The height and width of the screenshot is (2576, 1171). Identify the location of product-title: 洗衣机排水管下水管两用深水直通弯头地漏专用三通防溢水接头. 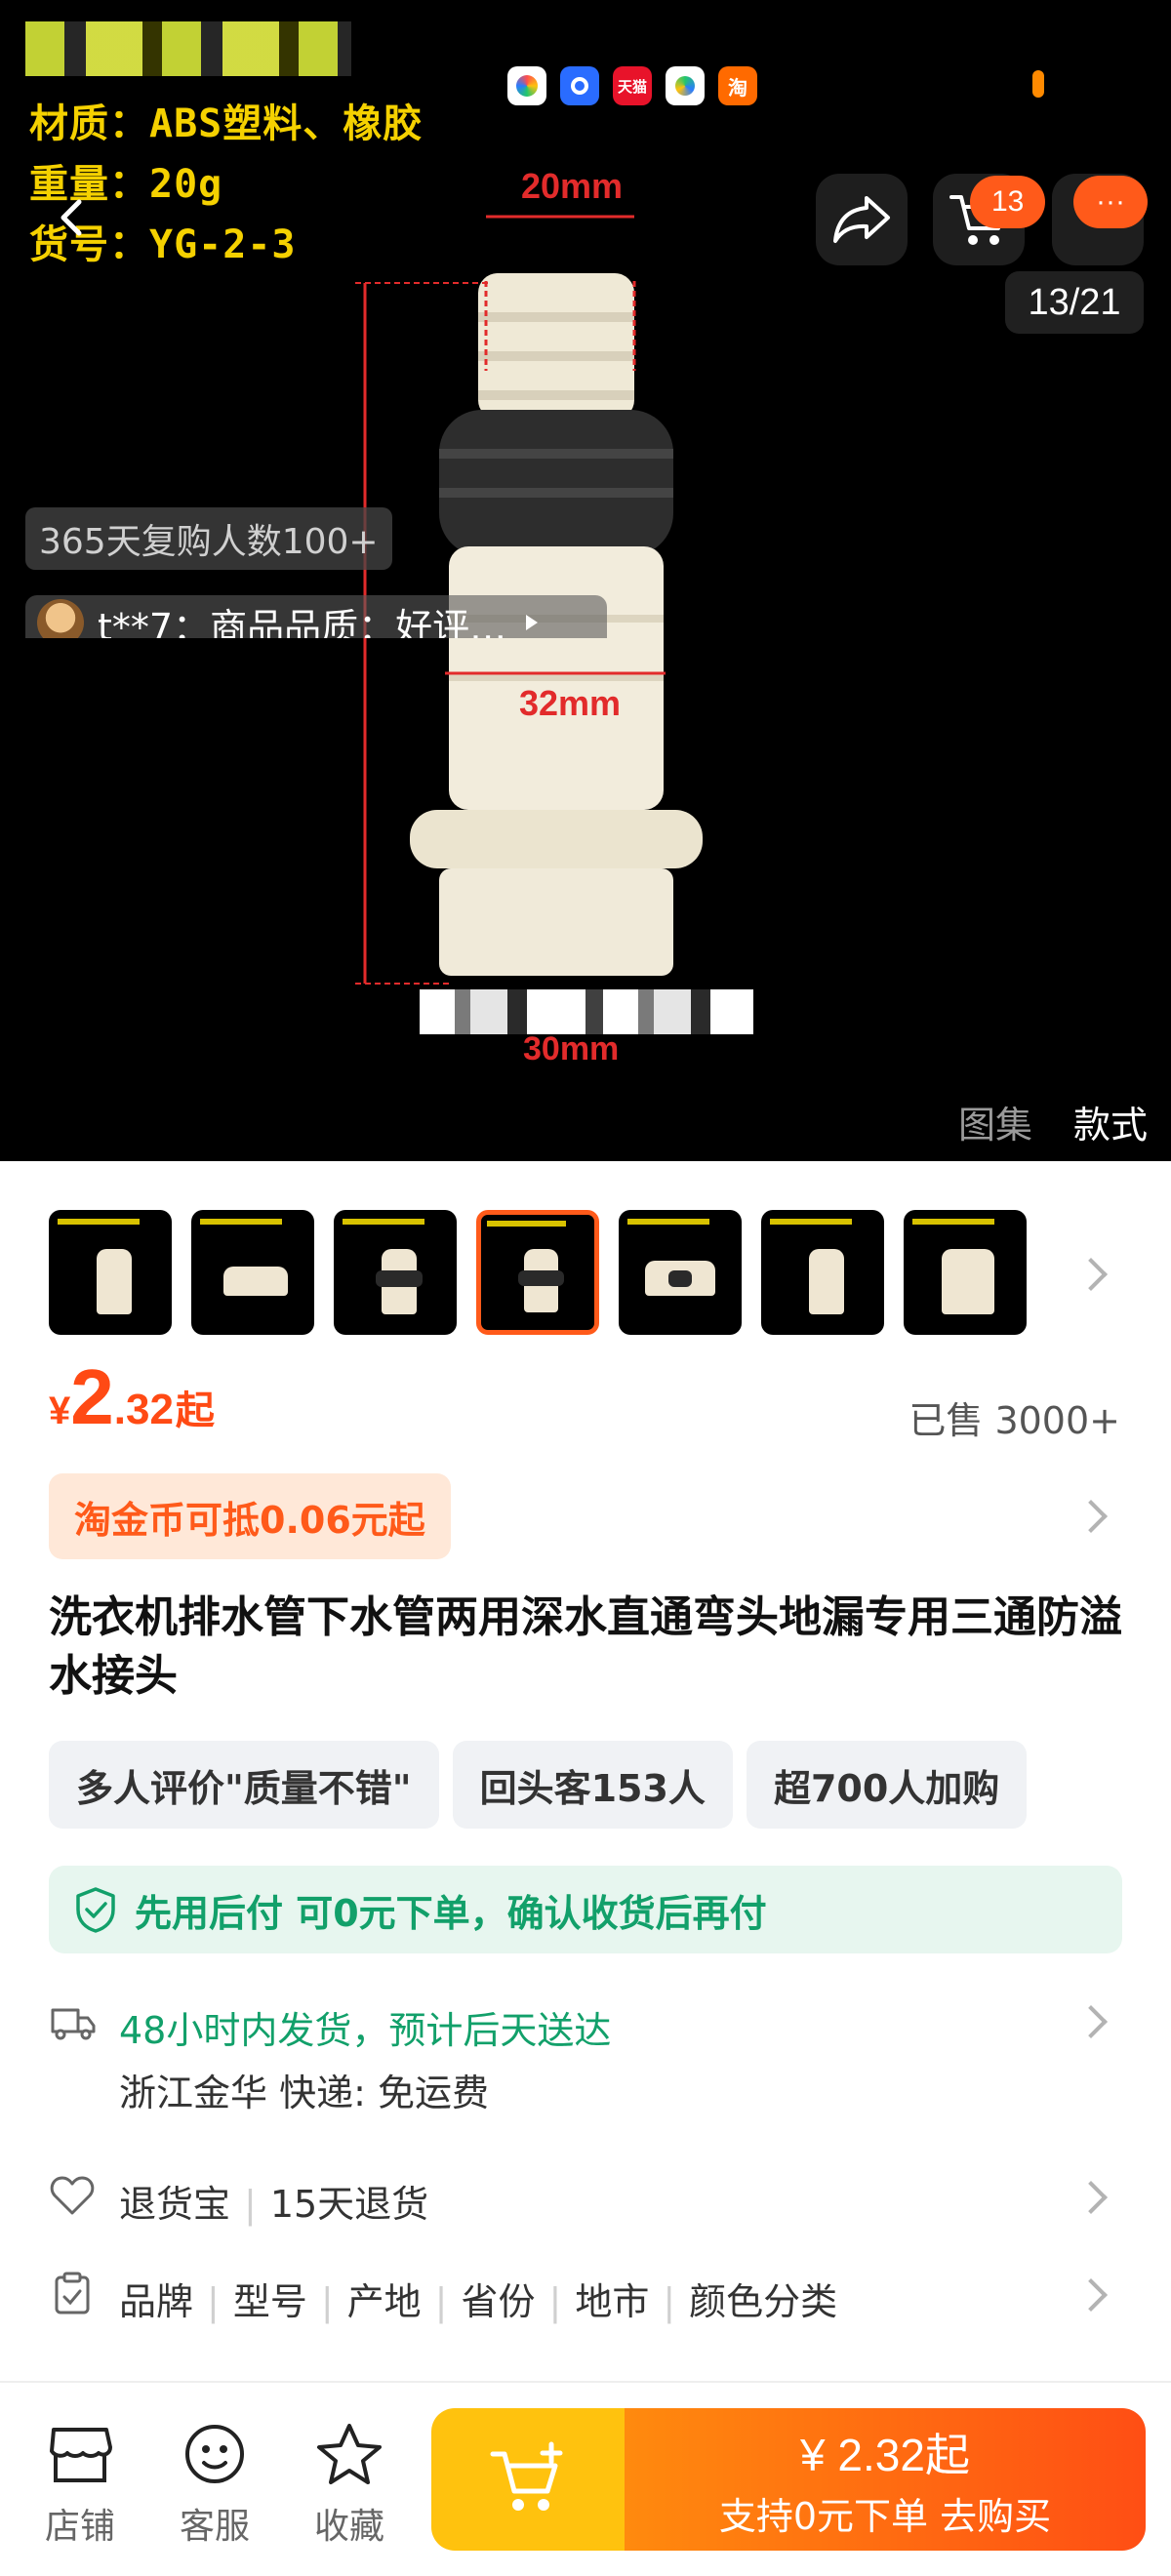
(585, 1646).